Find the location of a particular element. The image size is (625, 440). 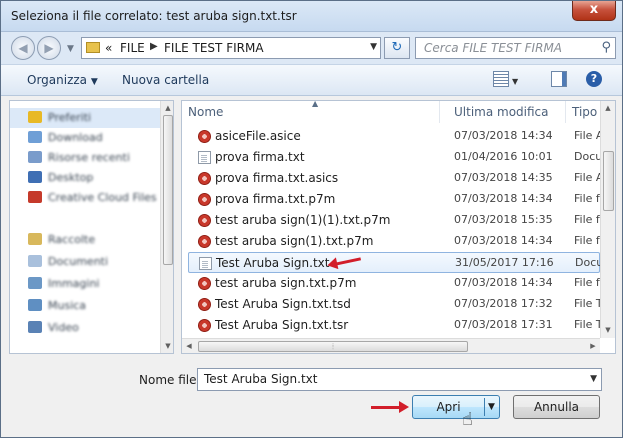

file-name: prova firma.txt is located at coordinates (260, 157).